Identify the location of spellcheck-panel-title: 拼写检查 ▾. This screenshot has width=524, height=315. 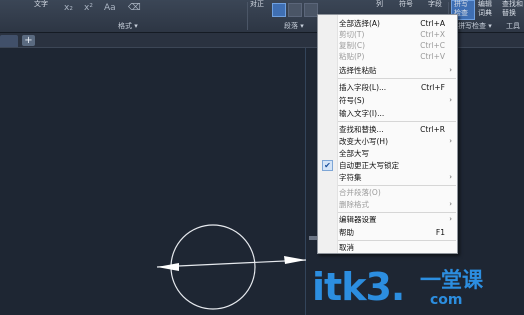
(475, 26).